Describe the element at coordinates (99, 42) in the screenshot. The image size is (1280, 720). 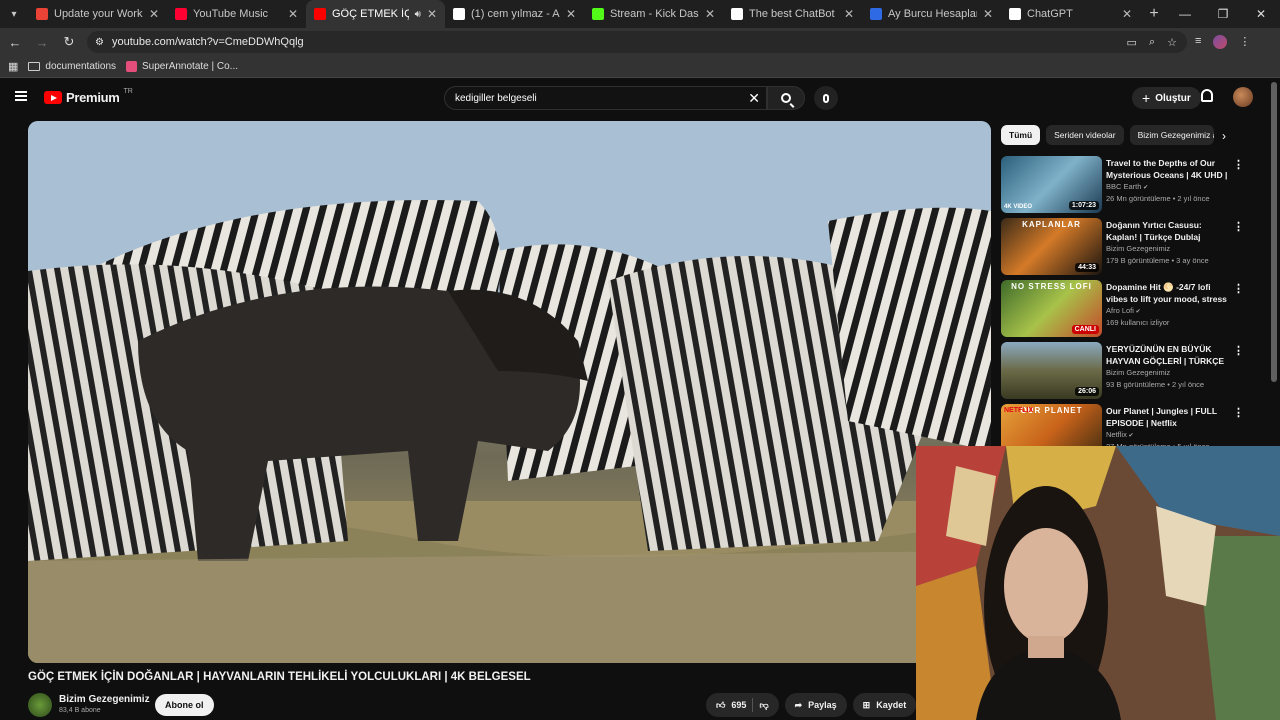
I see `site-info-icon: ⚙` at that location.